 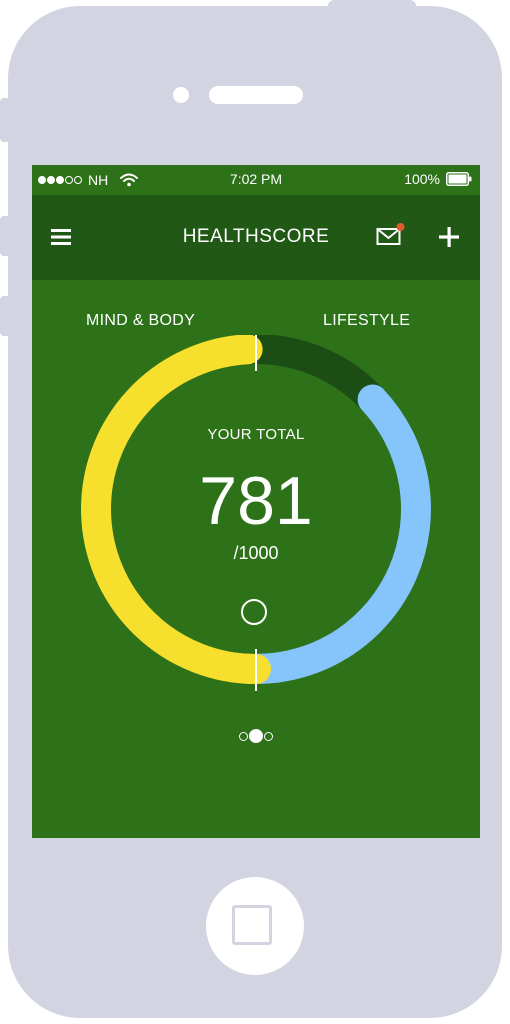 What do you see at coordinates (422, 179) in the screenshot?
I see `battery-percent: 100%` at bounding box center [422, 179].